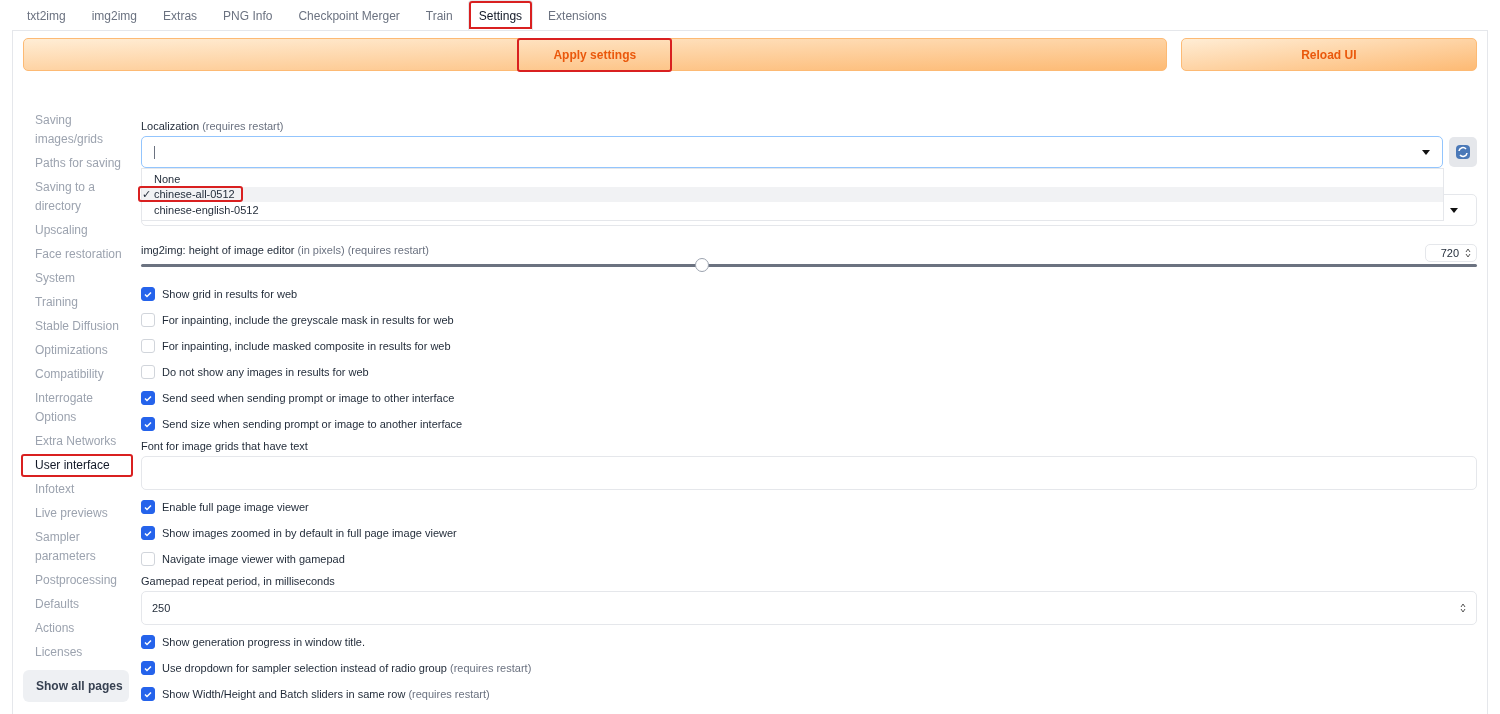 The width and height of the screenshot is (1500, 714). Describe the element at coordinates (265, 372) in the screenshot. I see `checkbox-label: Do not show any images in results for web` at that location.